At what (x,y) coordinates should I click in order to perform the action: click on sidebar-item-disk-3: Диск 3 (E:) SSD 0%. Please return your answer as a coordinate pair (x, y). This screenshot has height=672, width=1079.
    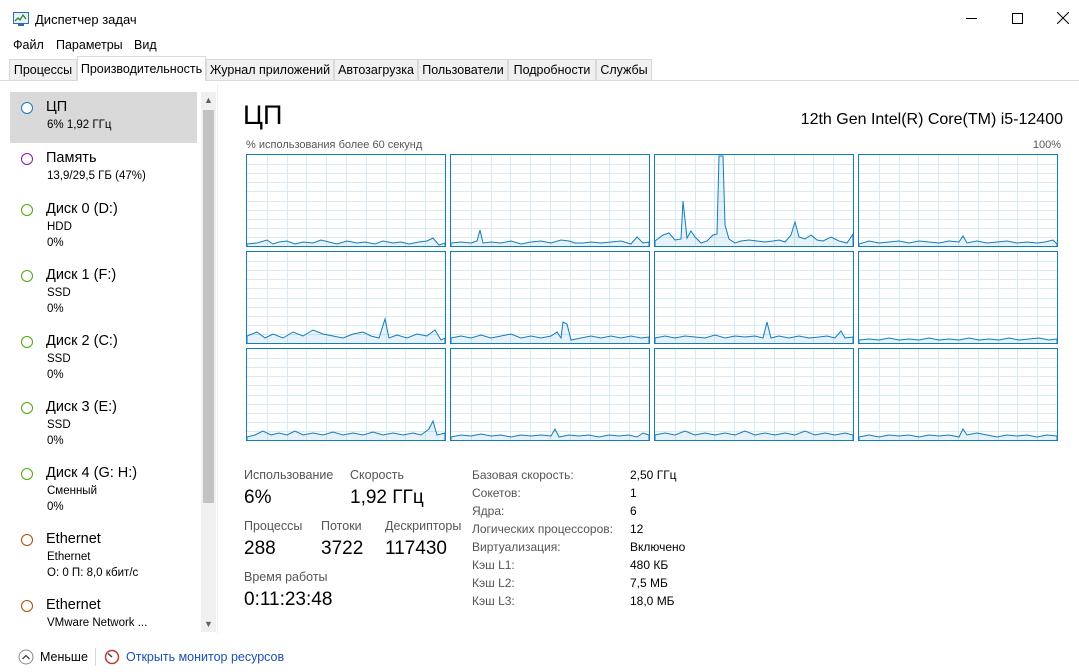
    Looking at the image, I should click on (103, 425).